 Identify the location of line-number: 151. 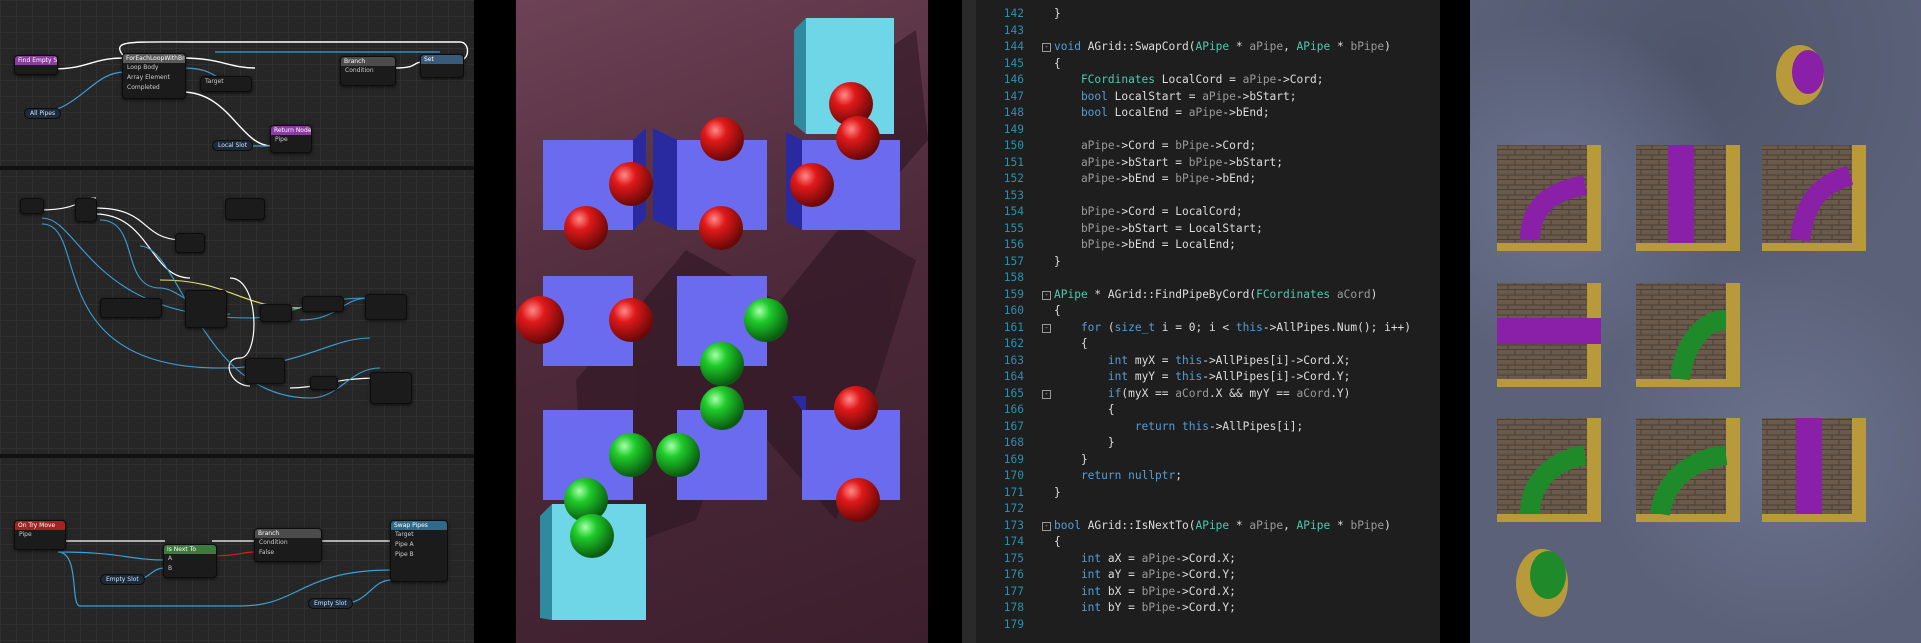
(1013, 162).